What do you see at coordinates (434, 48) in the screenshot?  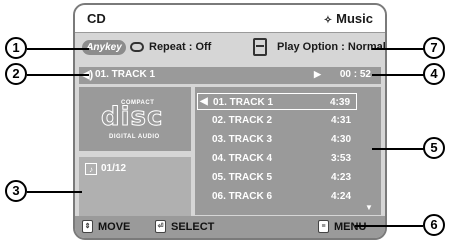 I see `callout-7: 7` at bounding box center [434, 48].